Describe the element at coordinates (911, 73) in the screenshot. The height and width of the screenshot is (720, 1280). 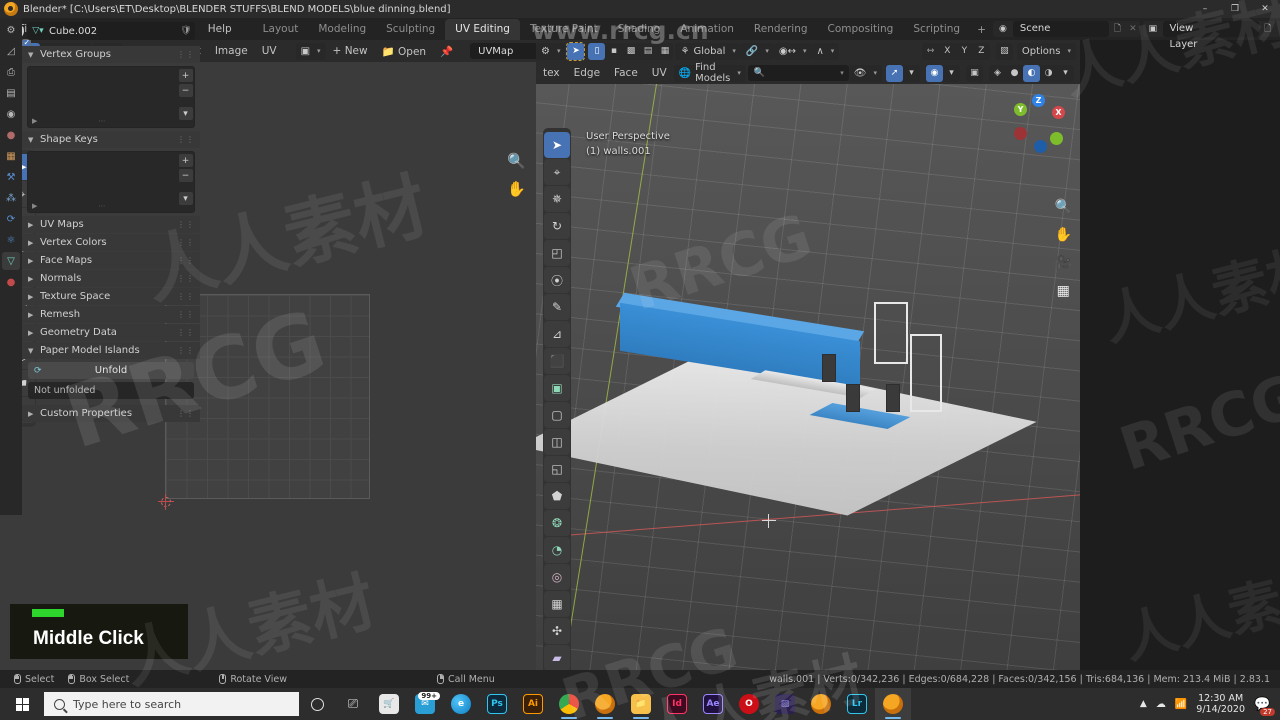
I see `gizmo-dropdown-icon: ▾` at that location.